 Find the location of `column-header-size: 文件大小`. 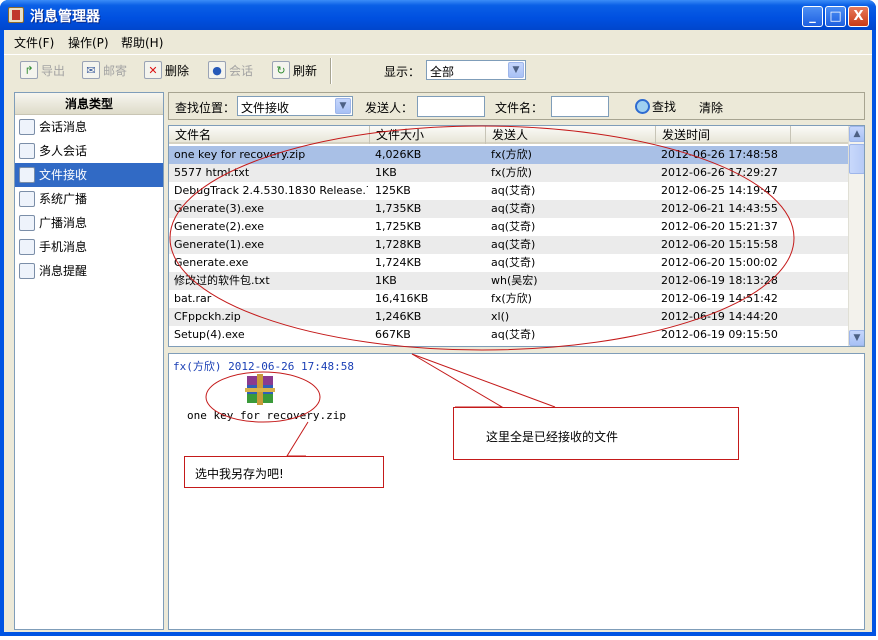

column-header-size: 文件大小 is located at coordinates (428, 135).